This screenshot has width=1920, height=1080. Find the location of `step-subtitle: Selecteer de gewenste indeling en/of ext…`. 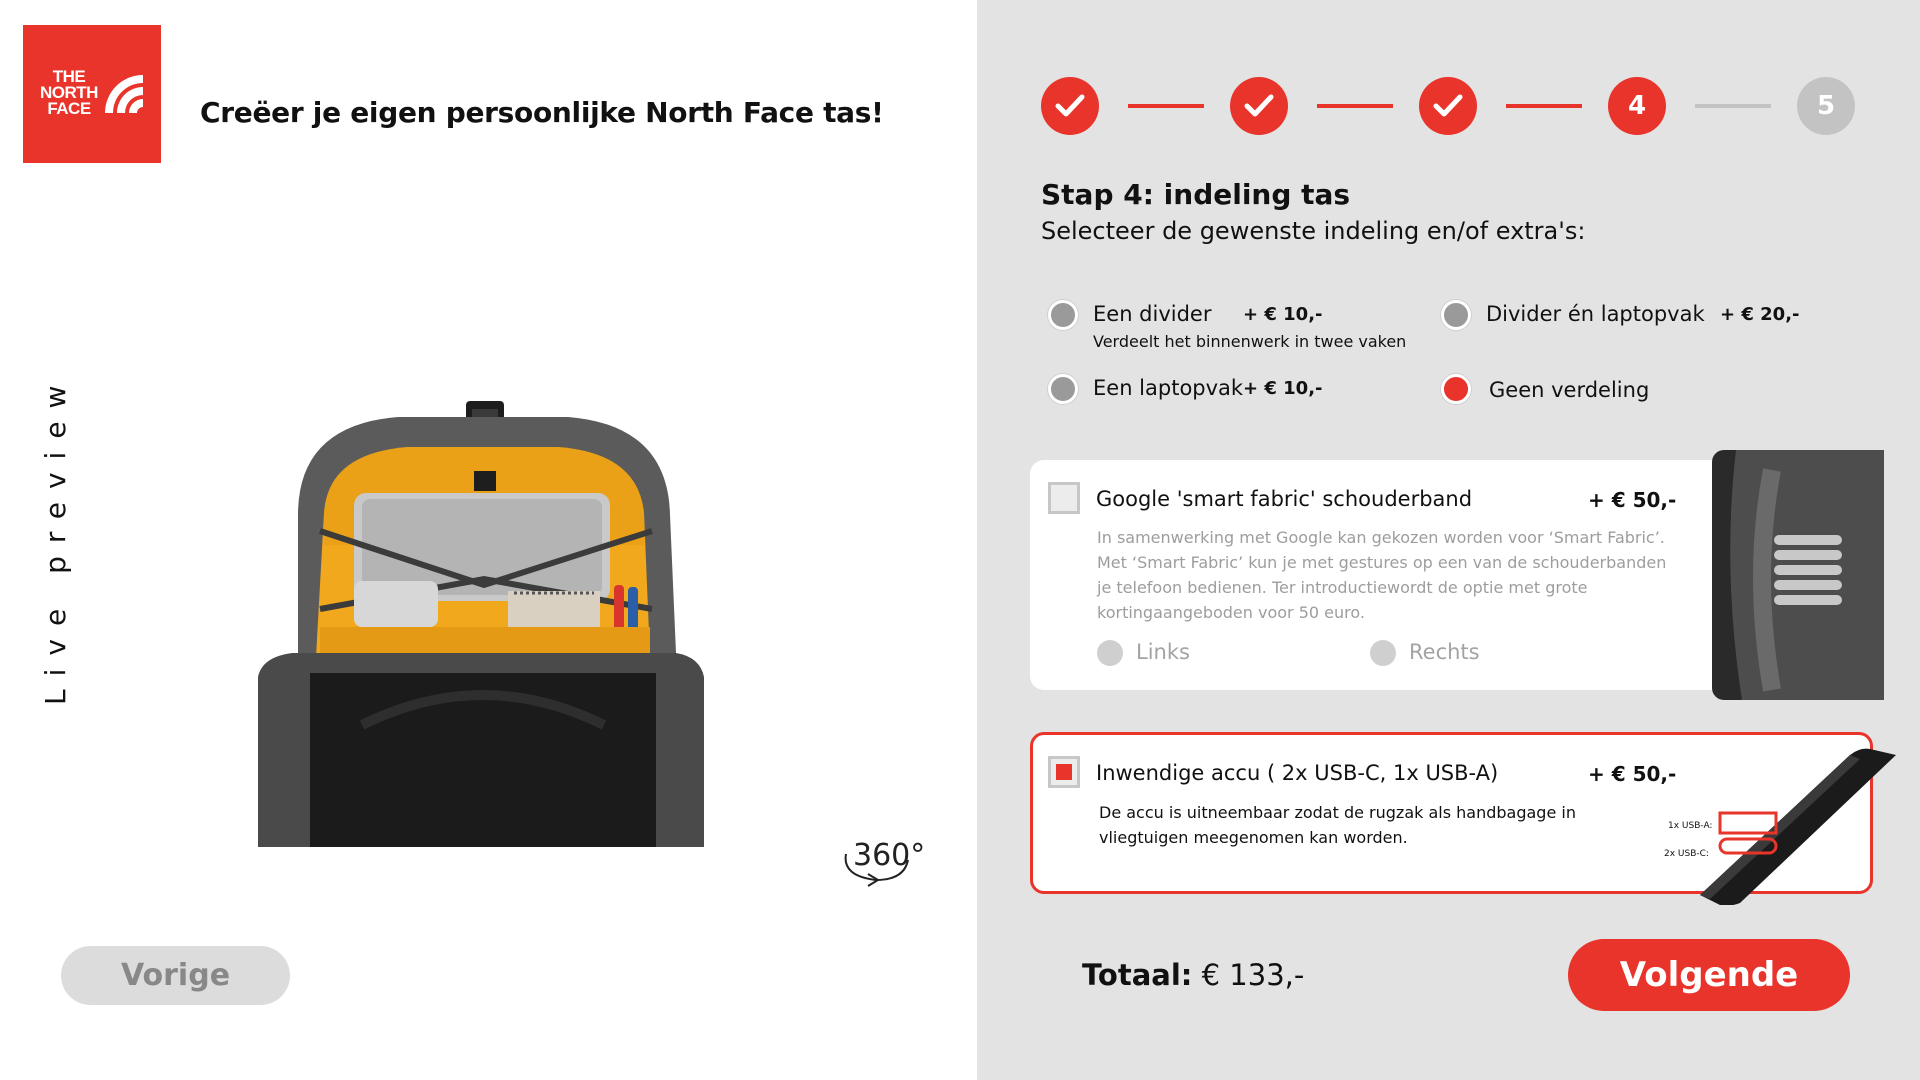

step-subtitle: Selecteer de gewenste indeling en/of ext… is located at coordinates (1313, 231).